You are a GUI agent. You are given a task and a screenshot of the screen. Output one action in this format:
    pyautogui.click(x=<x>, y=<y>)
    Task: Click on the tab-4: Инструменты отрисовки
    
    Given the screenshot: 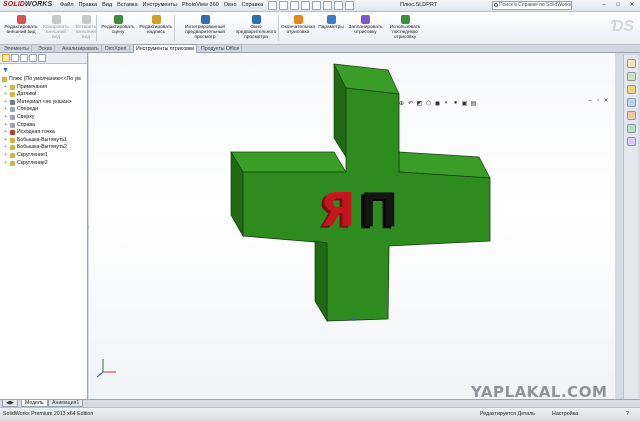 What is the action you would take?
    pyautogui.click(x=165, y=48)
    